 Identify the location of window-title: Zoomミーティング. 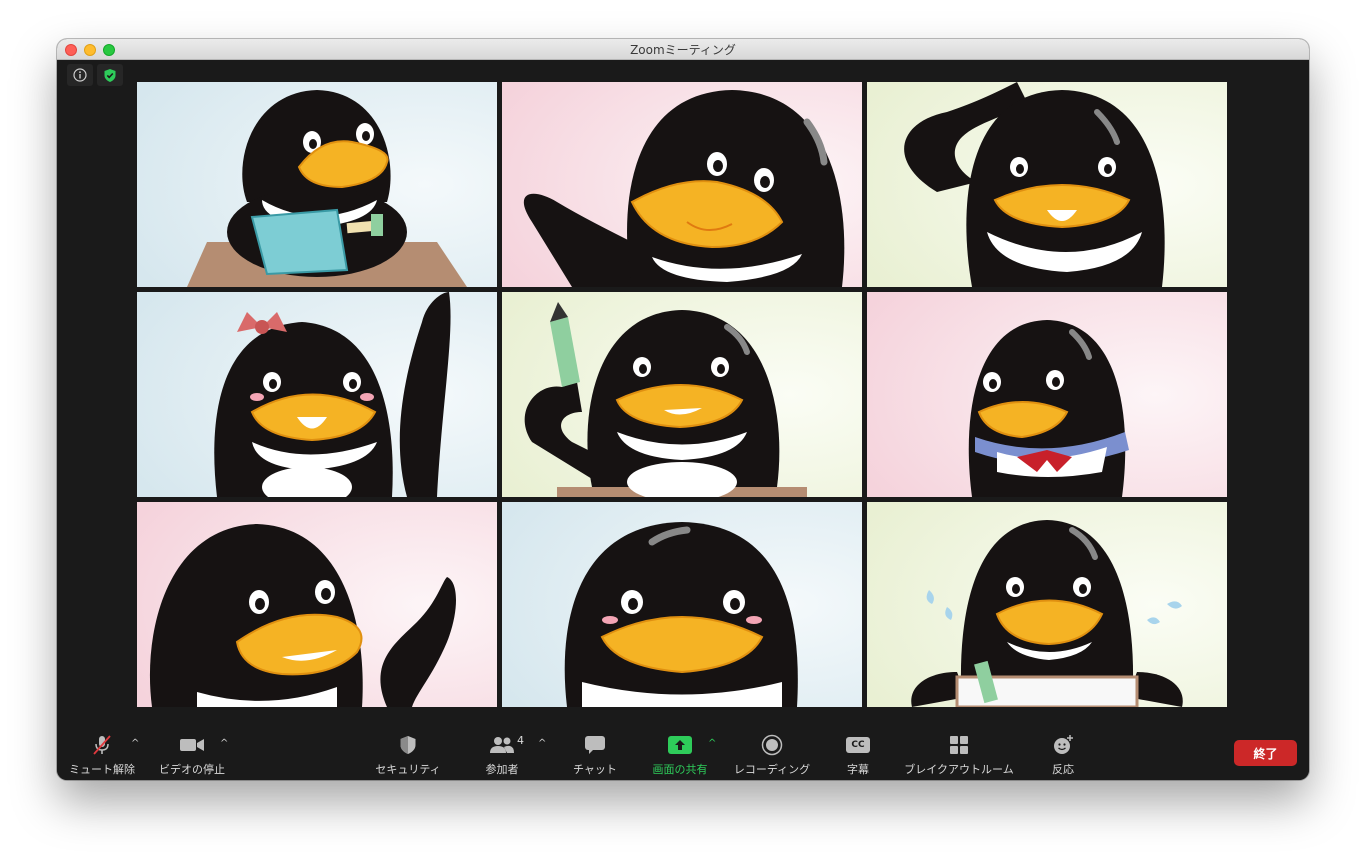
(683, 50).